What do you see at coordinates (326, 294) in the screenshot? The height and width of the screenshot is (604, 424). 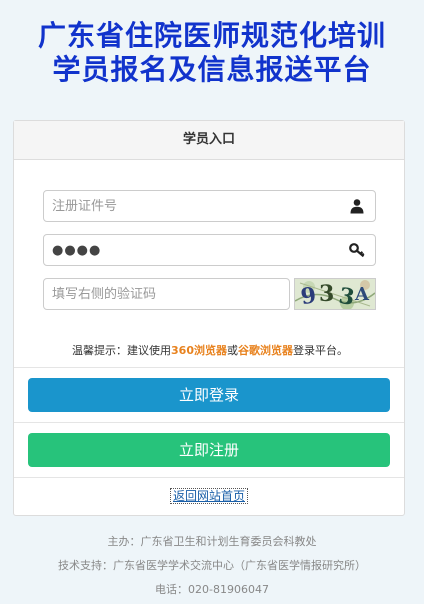 I see `svg-text: 3` at bounding box center [326, 294].